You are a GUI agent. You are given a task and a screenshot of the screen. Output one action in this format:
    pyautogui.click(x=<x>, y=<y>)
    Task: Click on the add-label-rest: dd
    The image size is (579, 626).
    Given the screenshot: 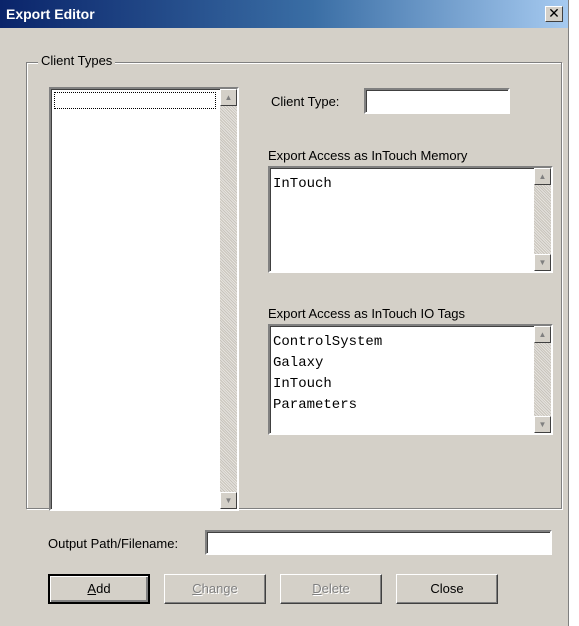 What is the action you would take?
    pyautogui.click(x=103, y=588)
    